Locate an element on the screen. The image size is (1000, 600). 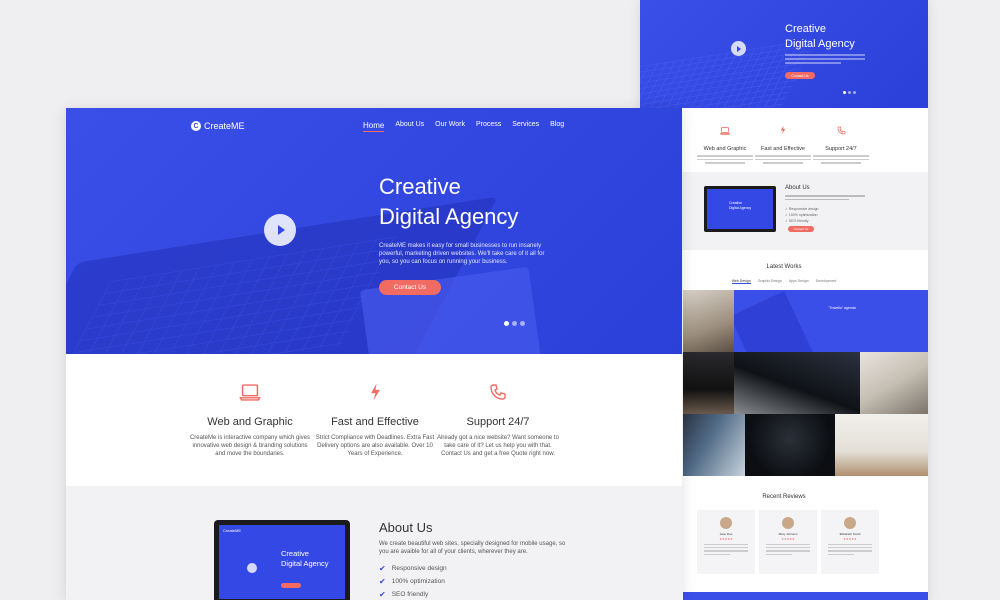
feature-title: Fast and Effective is located at coordinates (375, 422).